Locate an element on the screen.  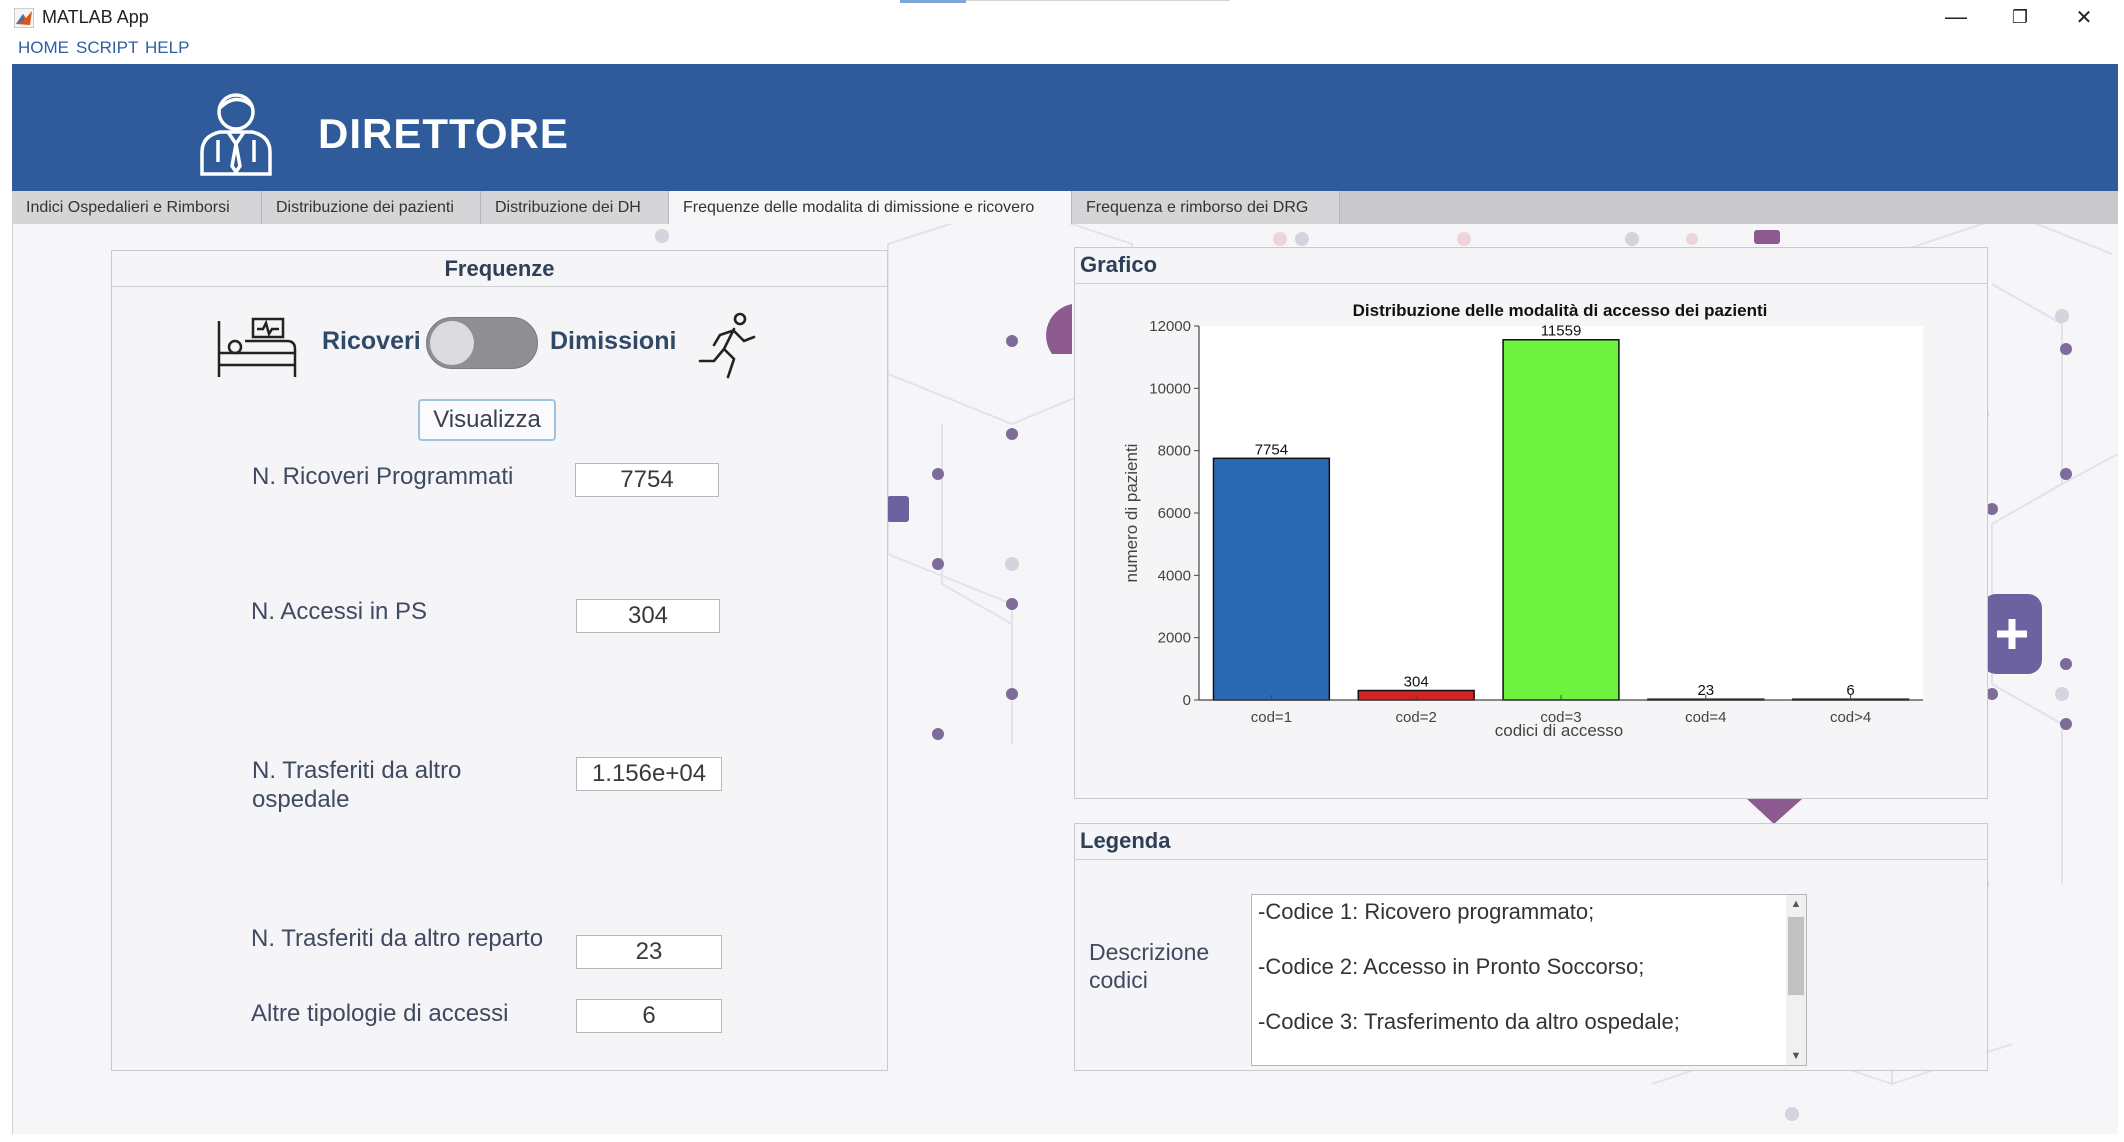
label-altre-tipologie: Altre tipologie di accessi is located at coordinates (380, 1013).